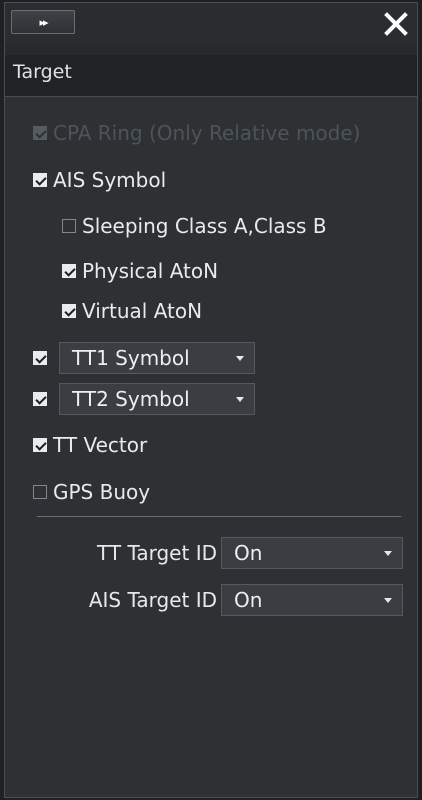 The height and width of the screenshot is (800, 422). I want to click on gps-buoy-option: GPS Buoy, so click(91, 492).